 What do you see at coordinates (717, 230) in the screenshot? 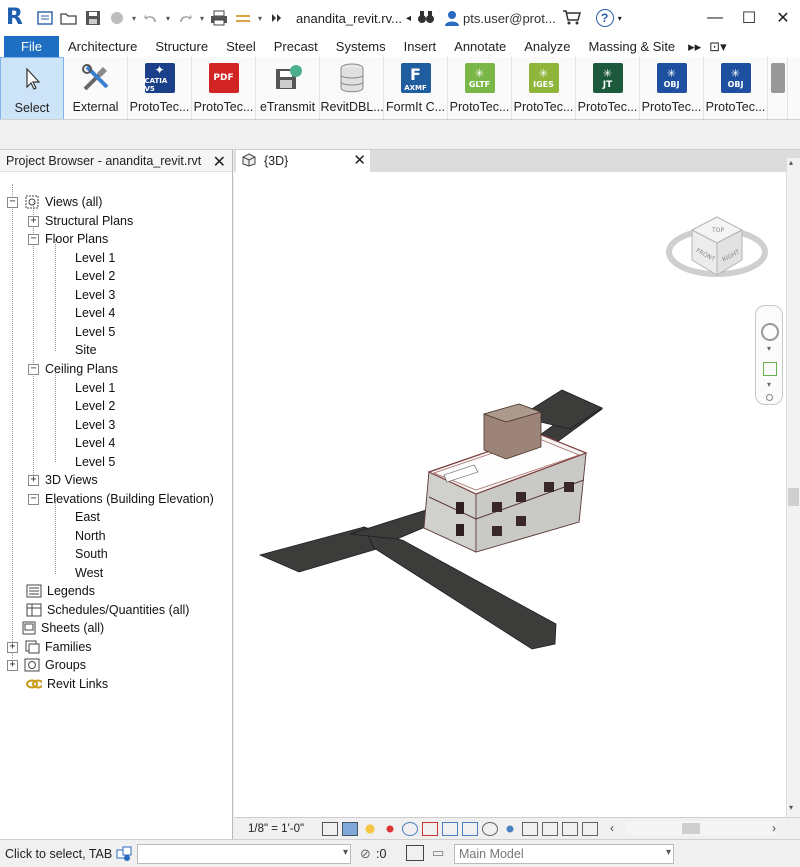
I see `view-cube-top-label: TOP` at bounding box center [717, 230].